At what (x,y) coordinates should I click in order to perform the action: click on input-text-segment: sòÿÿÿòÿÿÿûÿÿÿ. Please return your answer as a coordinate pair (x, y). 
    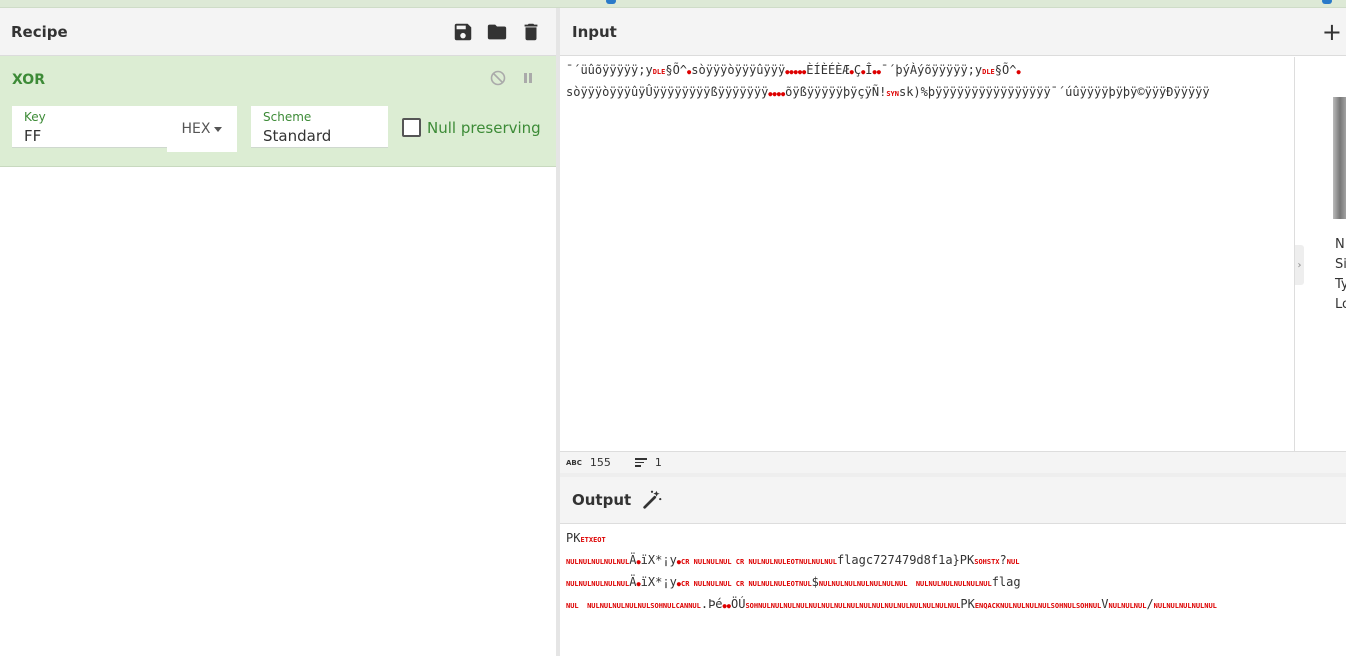
    Looking at the image, I should click on (738, 70).